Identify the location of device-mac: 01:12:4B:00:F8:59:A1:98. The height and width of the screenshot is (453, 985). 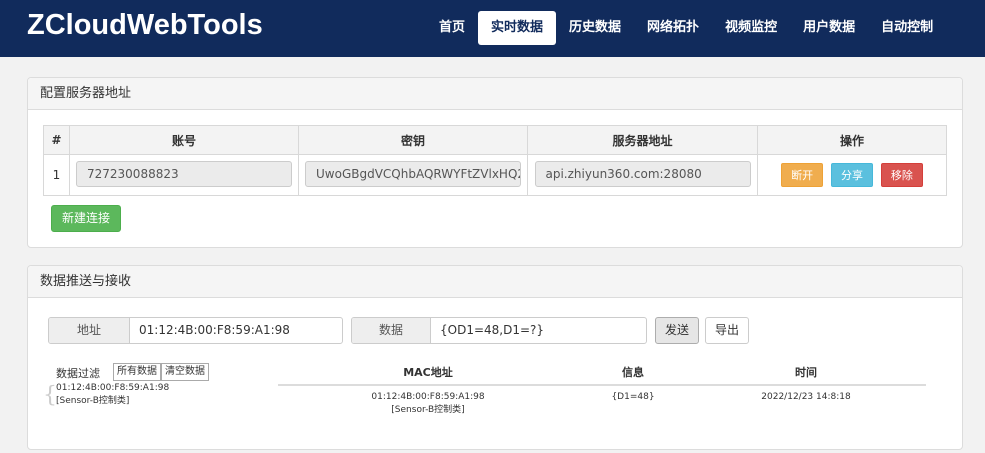
(113, 388).